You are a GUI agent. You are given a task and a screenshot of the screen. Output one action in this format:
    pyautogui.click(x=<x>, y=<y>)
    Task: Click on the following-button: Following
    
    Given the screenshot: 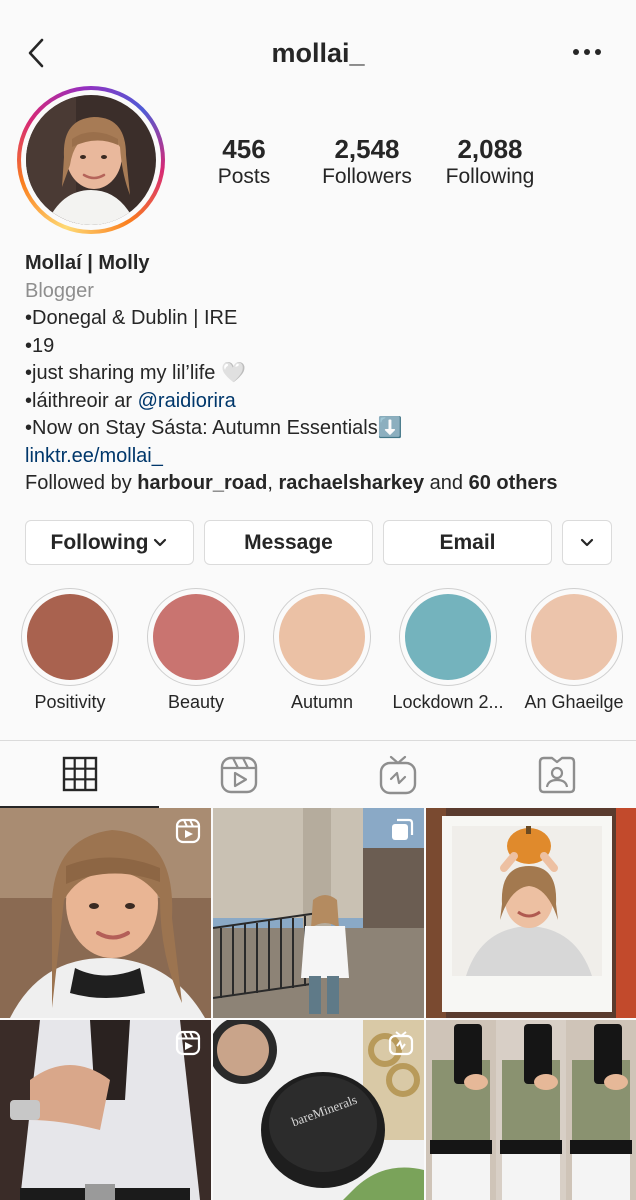 What is the action you would take?
    pyautogui.click(x=109, y=542)
    